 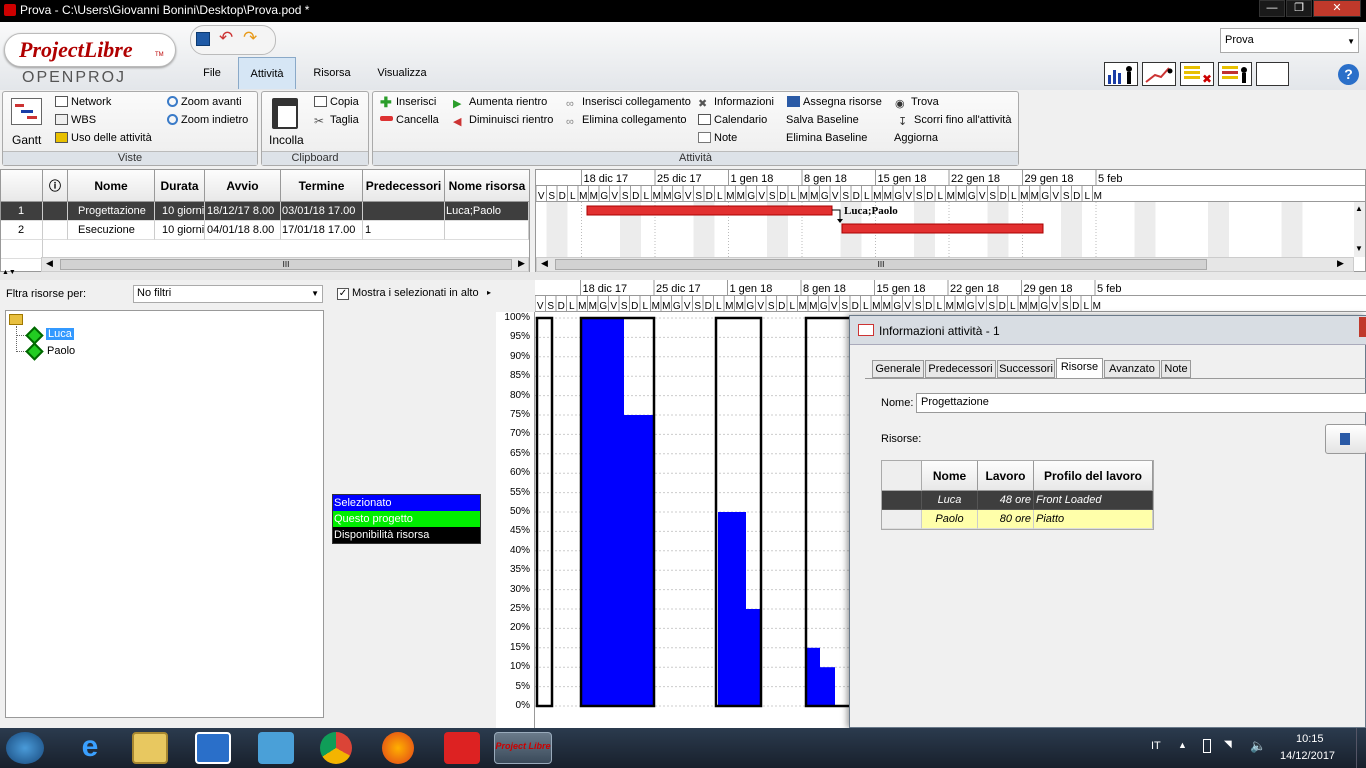 What do you see at coordinates (75, 120) in the screenshot?
I see `wbs-button: WBS` at bounding box center [75, 120].